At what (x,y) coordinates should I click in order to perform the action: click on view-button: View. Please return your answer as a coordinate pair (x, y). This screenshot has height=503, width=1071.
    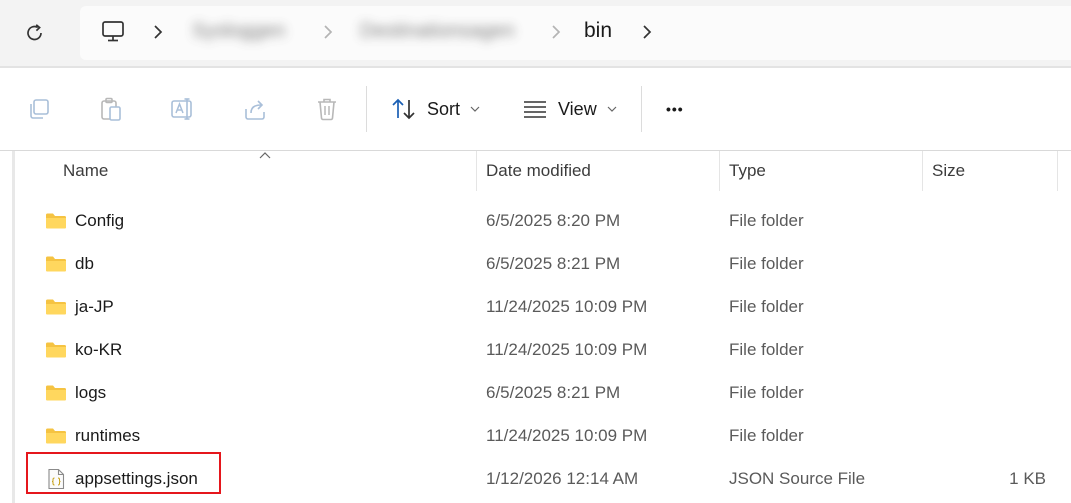
    Looking at the image, I should click on (569, 109).